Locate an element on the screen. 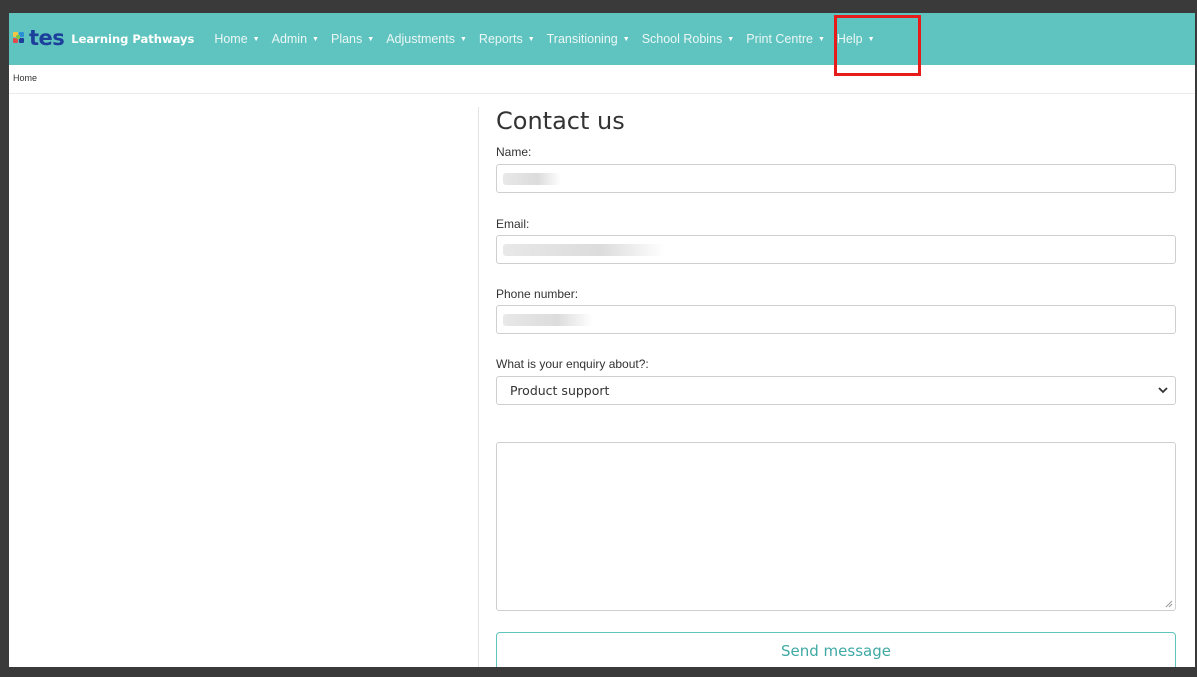 This screenshot has width=1197, height=677. email-label: Email: is located at coordinates (513, 224).